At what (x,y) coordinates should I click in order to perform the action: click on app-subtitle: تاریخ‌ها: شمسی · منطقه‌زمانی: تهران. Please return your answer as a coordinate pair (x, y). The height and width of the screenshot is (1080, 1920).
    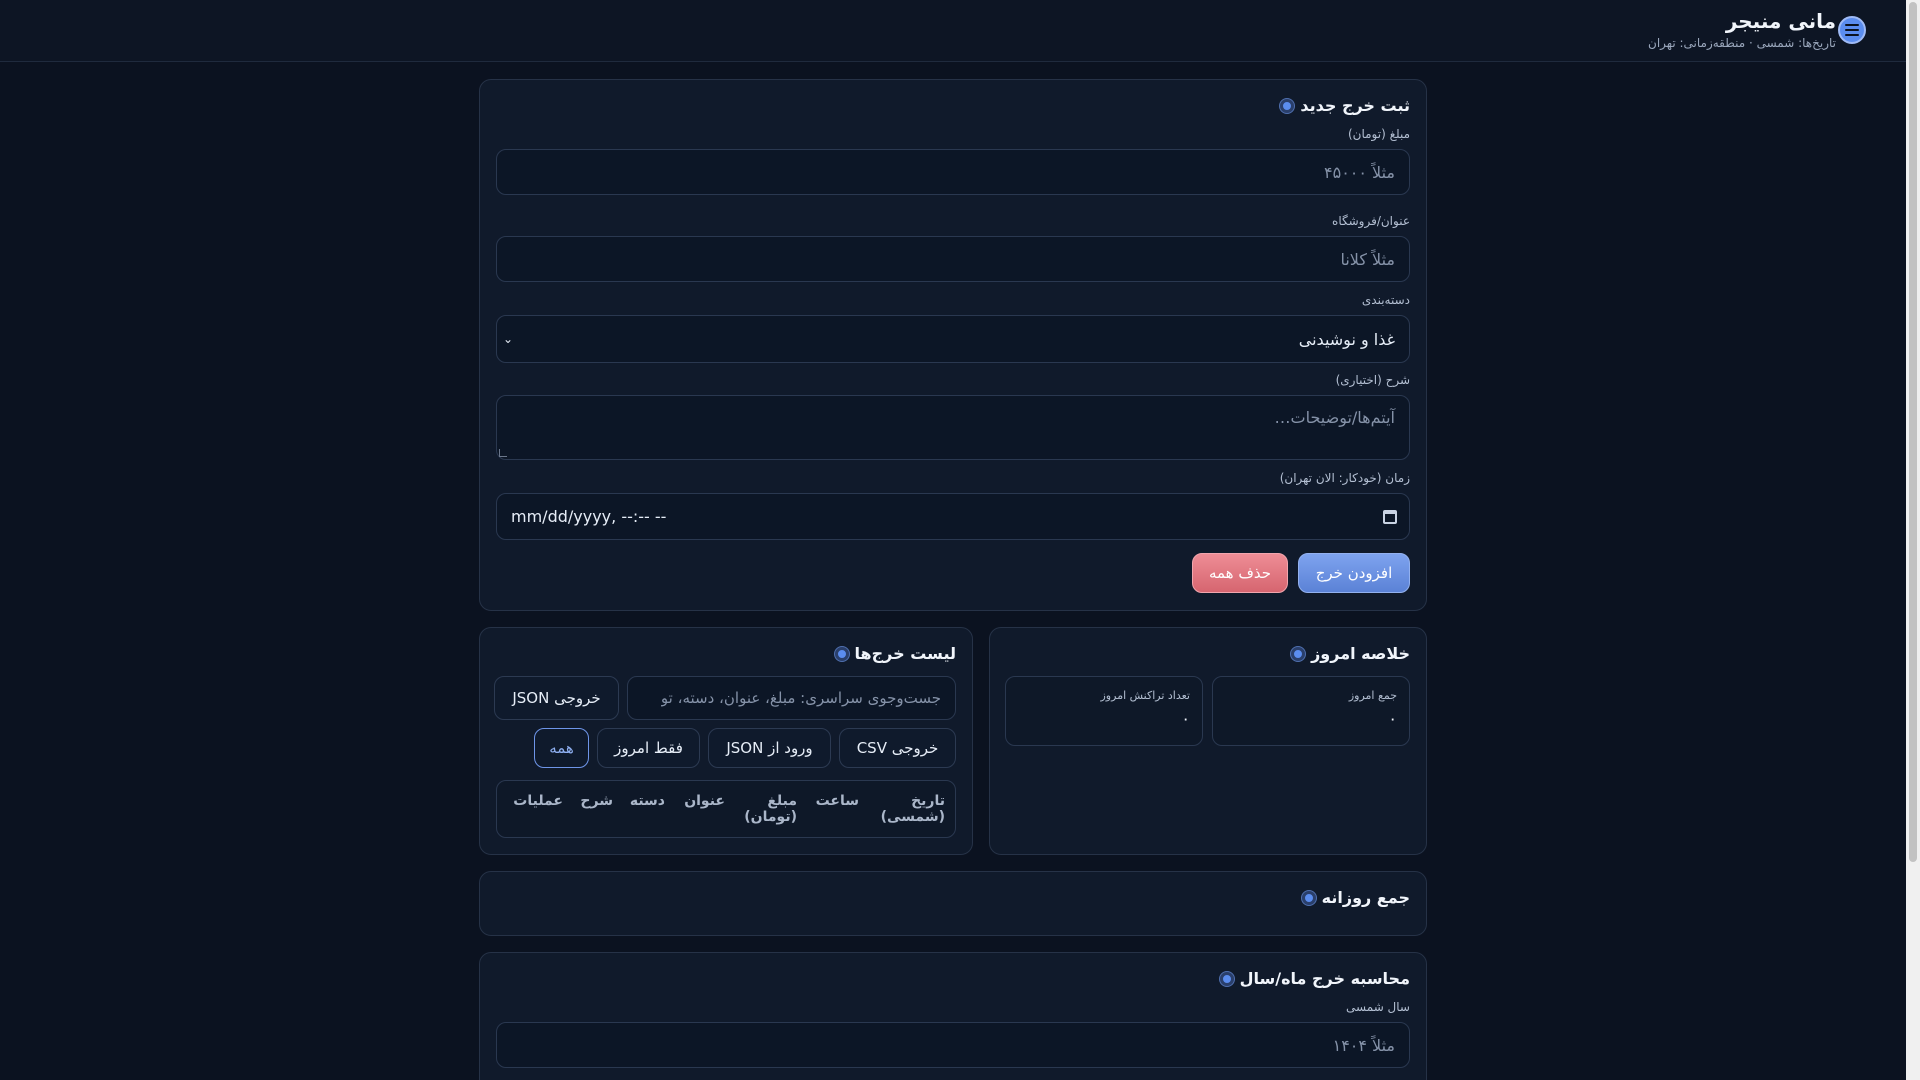
    Looking at the image, I should click on (1742, 43).